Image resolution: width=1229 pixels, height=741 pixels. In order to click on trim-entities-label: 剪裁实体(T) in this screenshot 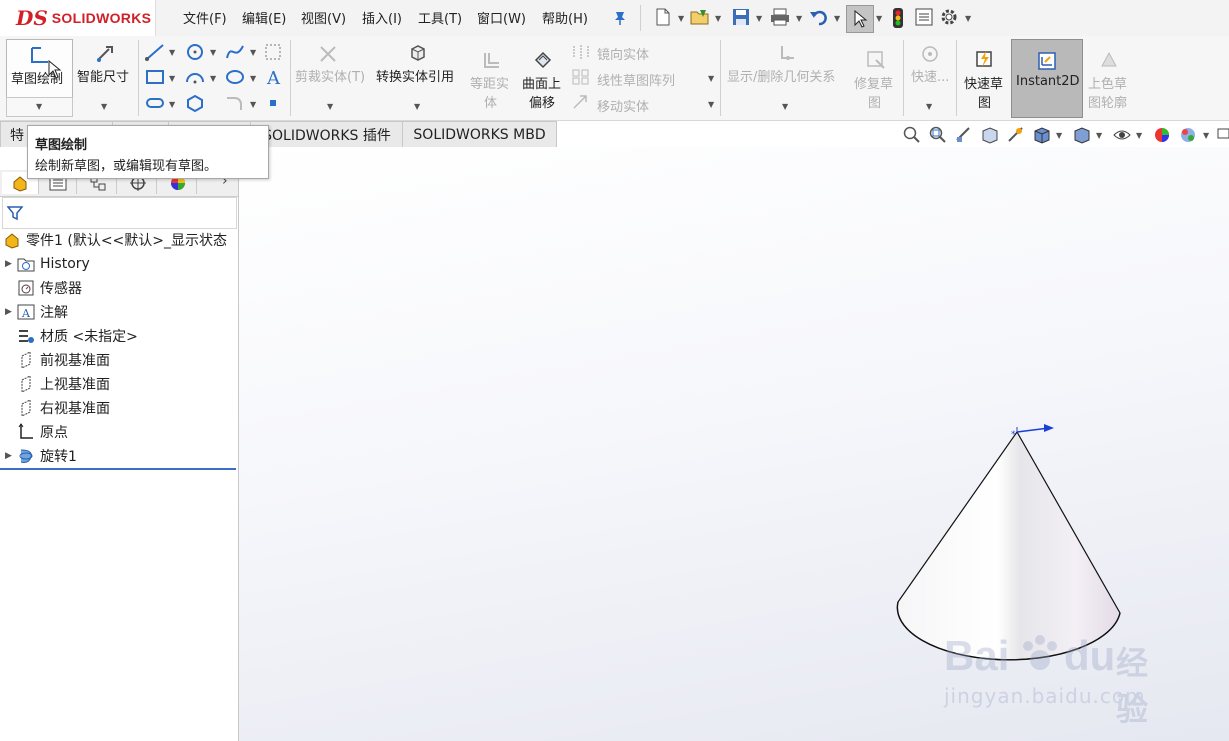, I will do `click(330, 75)`.